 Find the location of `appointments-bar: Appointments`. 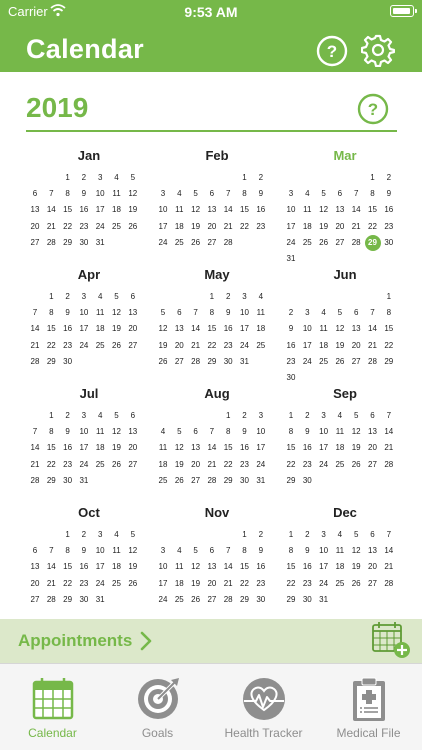

appointments-bar: Appointments is located at coordinates (211, 641).